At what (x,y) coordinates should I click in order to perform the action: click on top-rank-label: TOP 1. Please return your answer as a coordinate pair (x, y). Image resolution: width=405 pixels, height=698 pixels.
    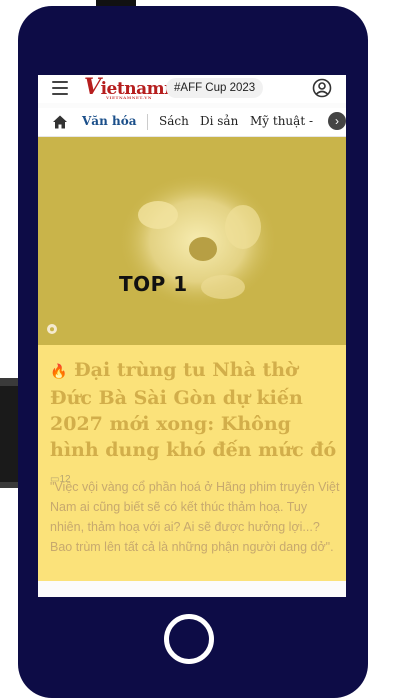
    Looking at the image, I should click on (153, 284).